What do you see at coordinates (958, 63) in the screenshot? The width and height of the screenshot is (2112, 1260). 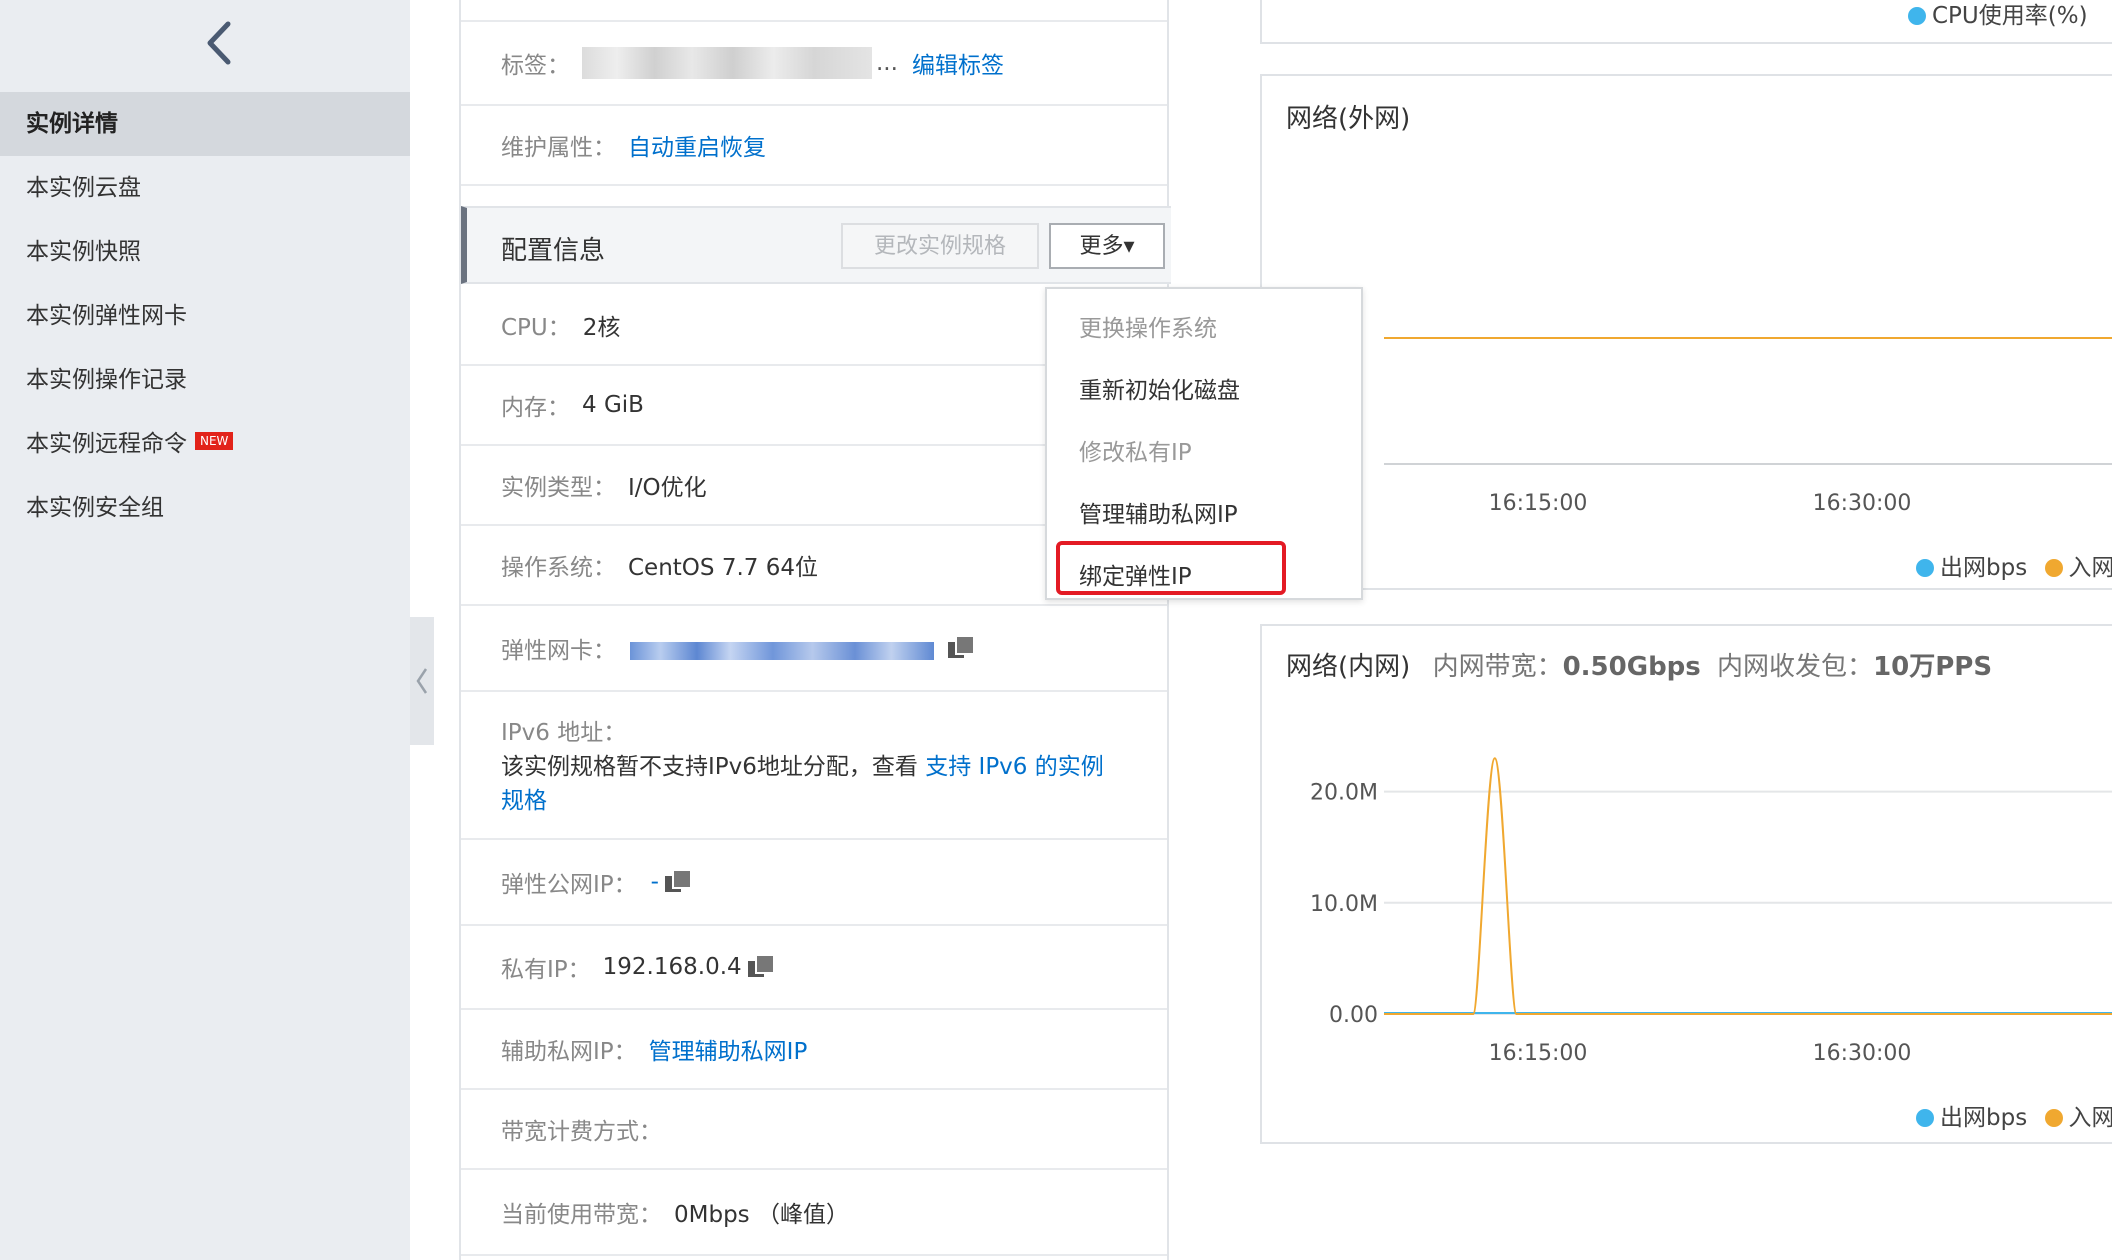 I see `edit-tags-link: 编辑标签` at bounding box center [958, 63].